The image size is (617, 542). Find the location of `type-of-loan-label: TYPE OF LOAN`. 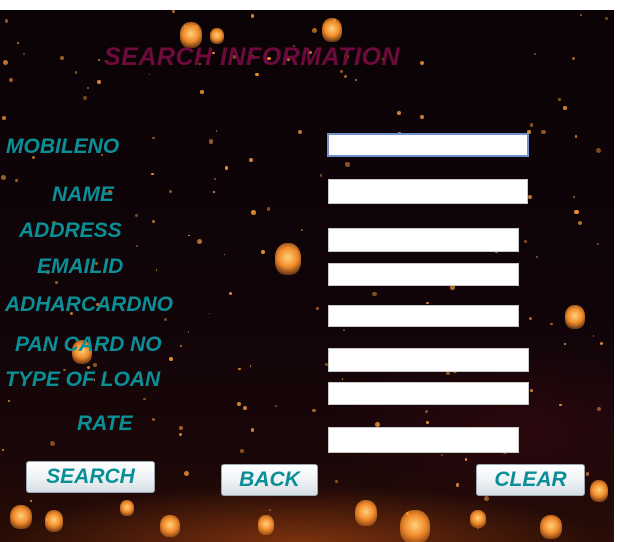

type-of-loan-label: TYPE OF LOAN is located at coordinates (83, 379).